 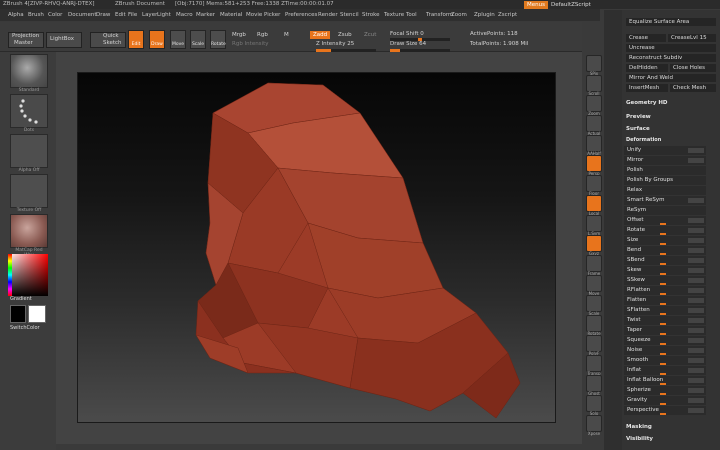 I want to click on shelf-actual-button, so click(x=594, y=123).